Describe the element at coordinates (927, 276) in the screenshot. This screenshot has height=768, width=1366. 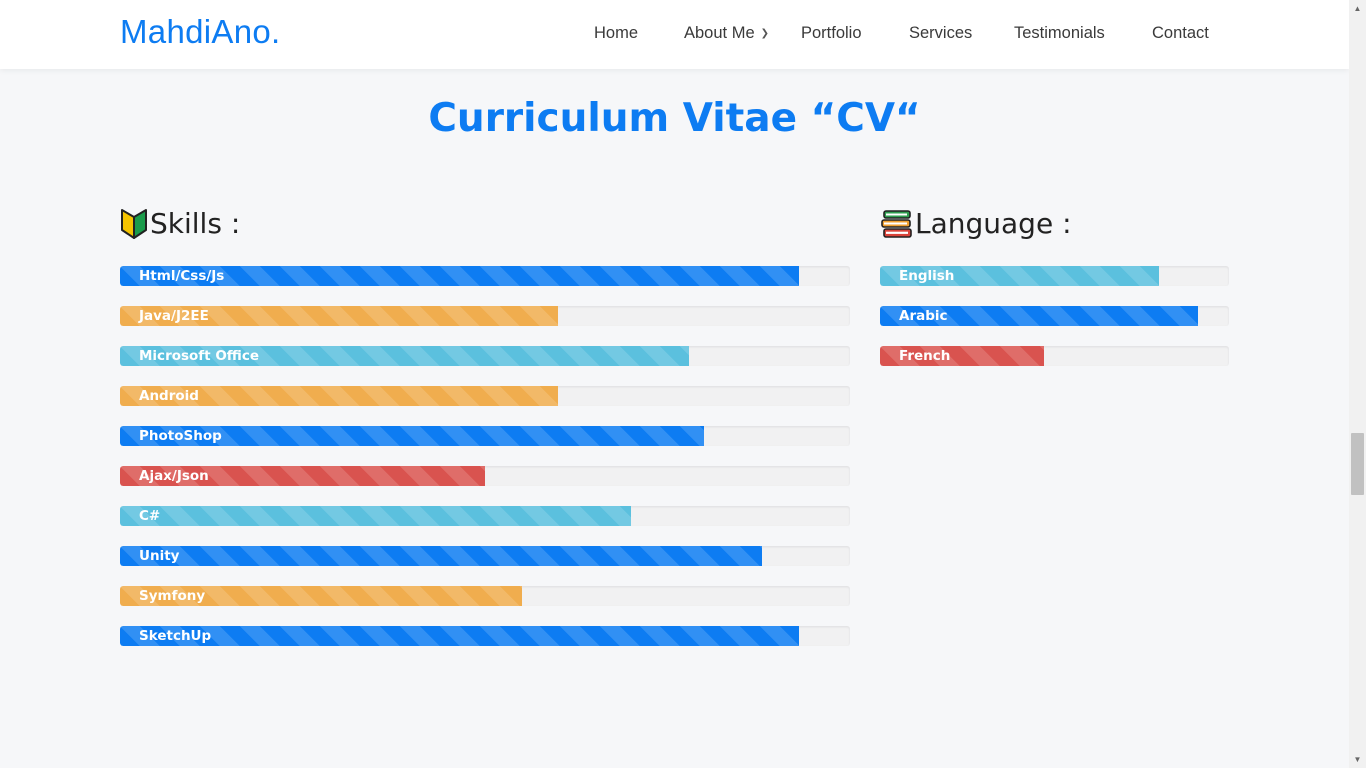
I see `language-bar-label: English` at that location.